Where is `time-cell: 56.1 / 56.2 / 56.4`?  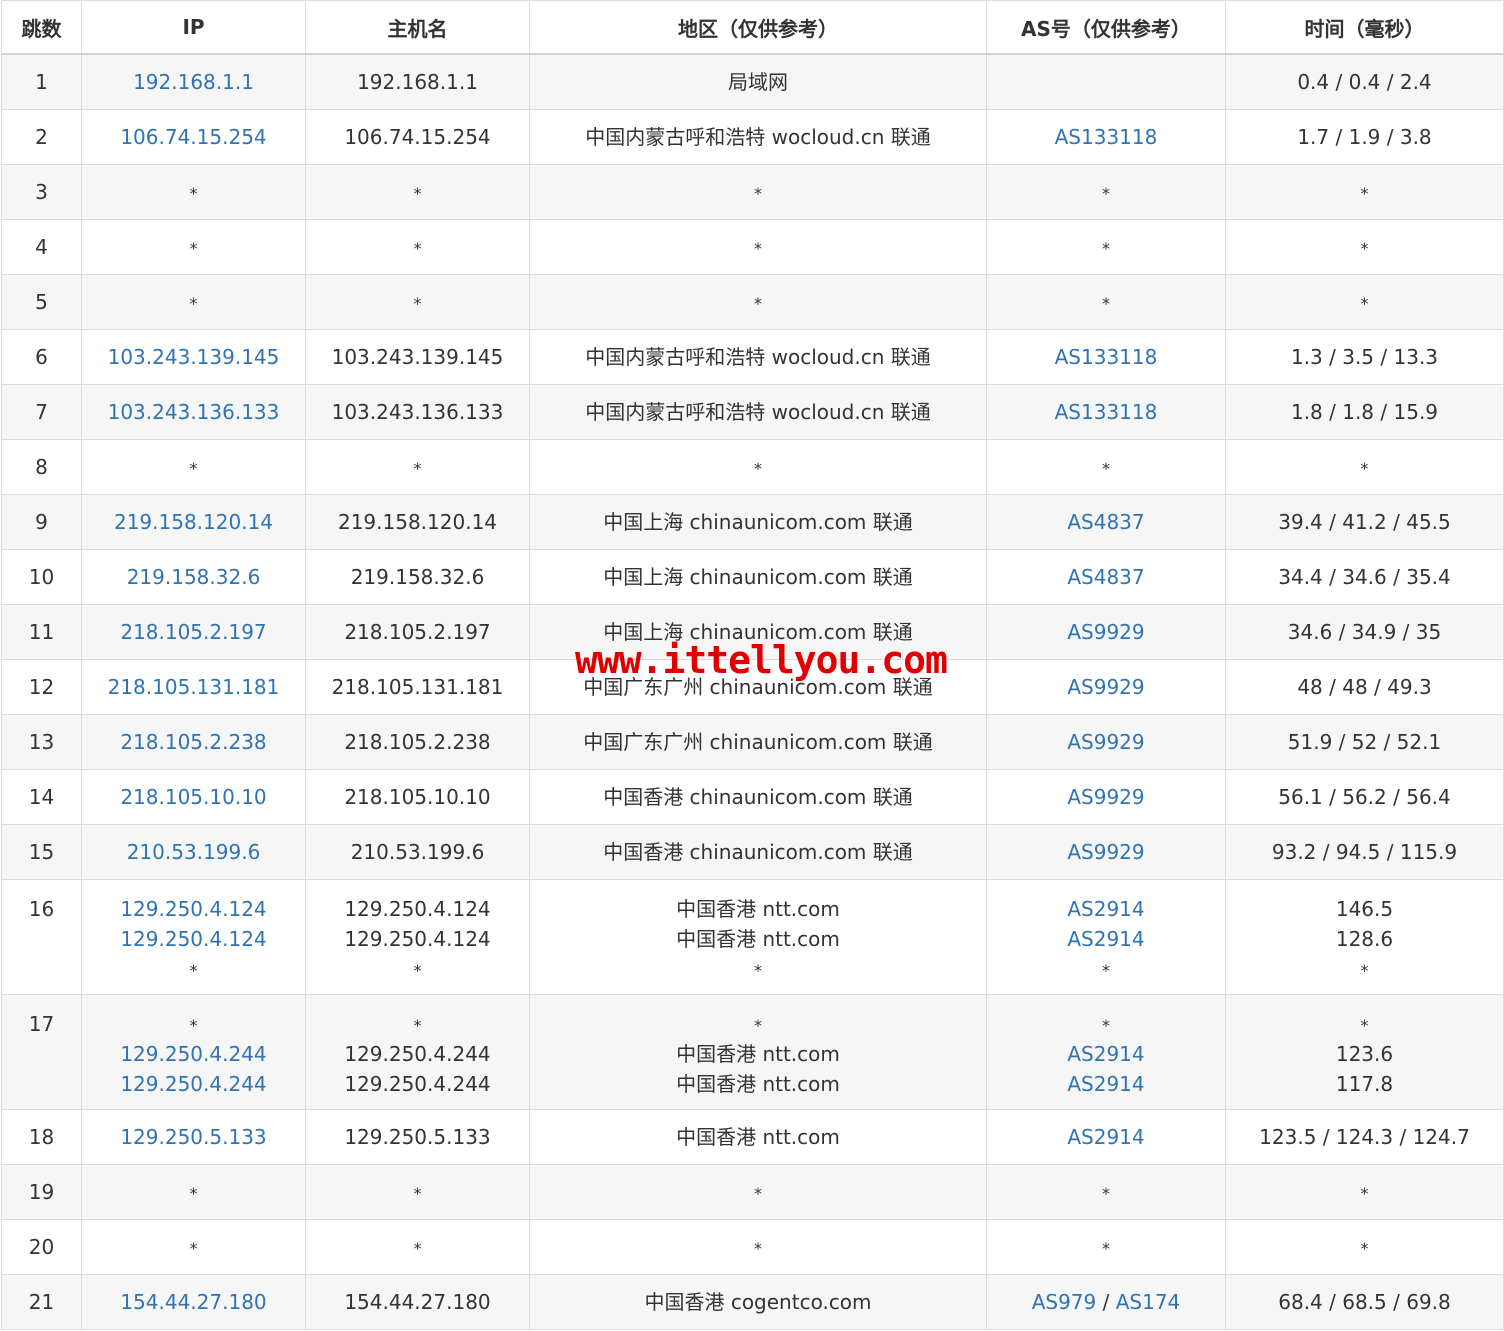 time-cell: 56.1 / 56.2 / 56.4 is located at coordinates (1364, 796).